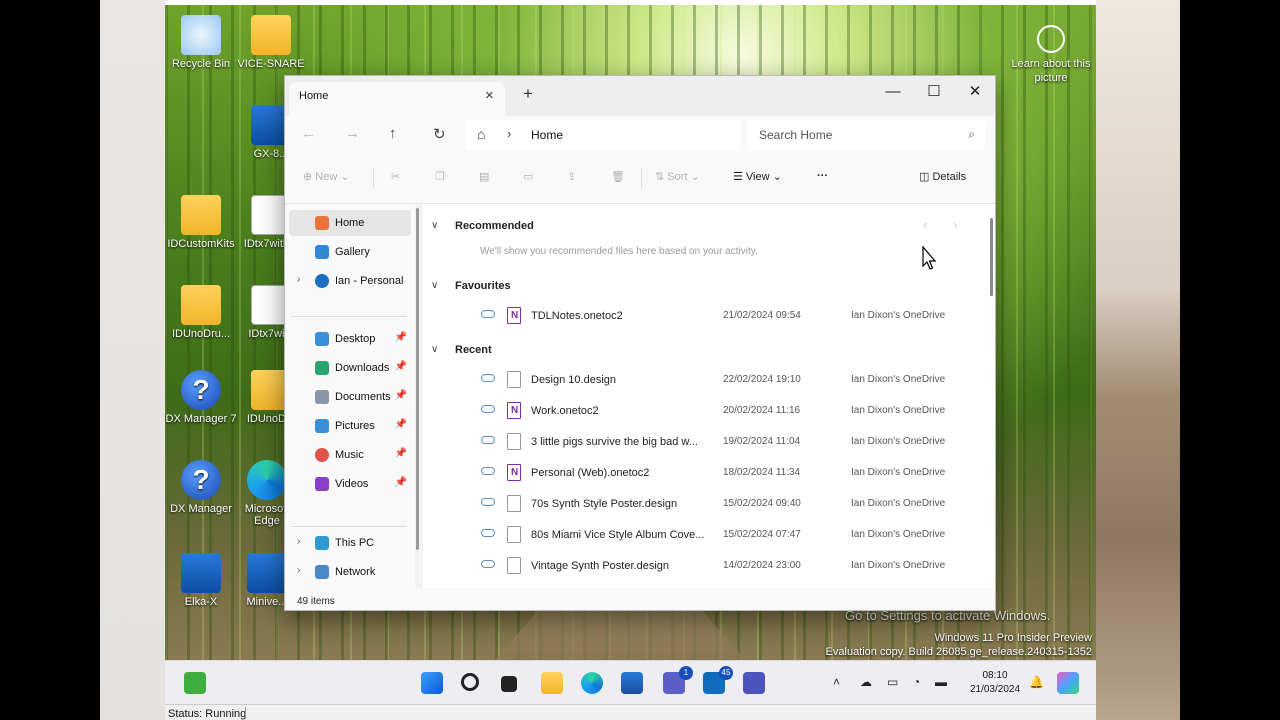  I want to click on cut-icon: ✂, so click(395, 176).